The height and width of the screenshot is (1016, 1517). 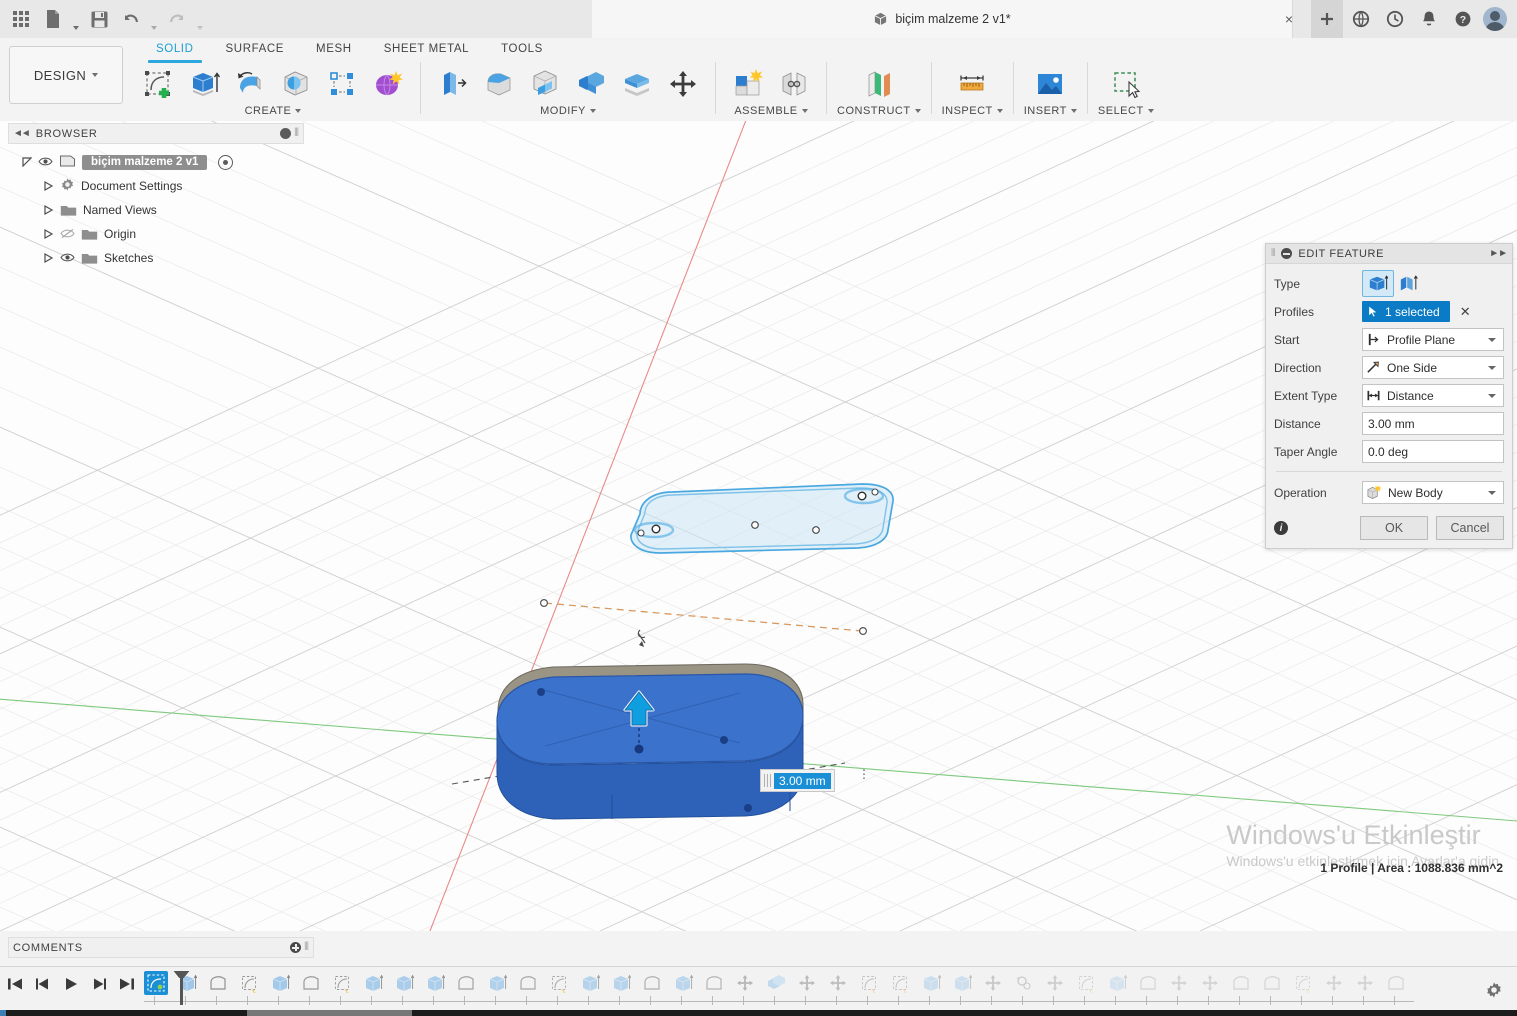 I want to click on minimize-icon, so click(x=1287, y=253).